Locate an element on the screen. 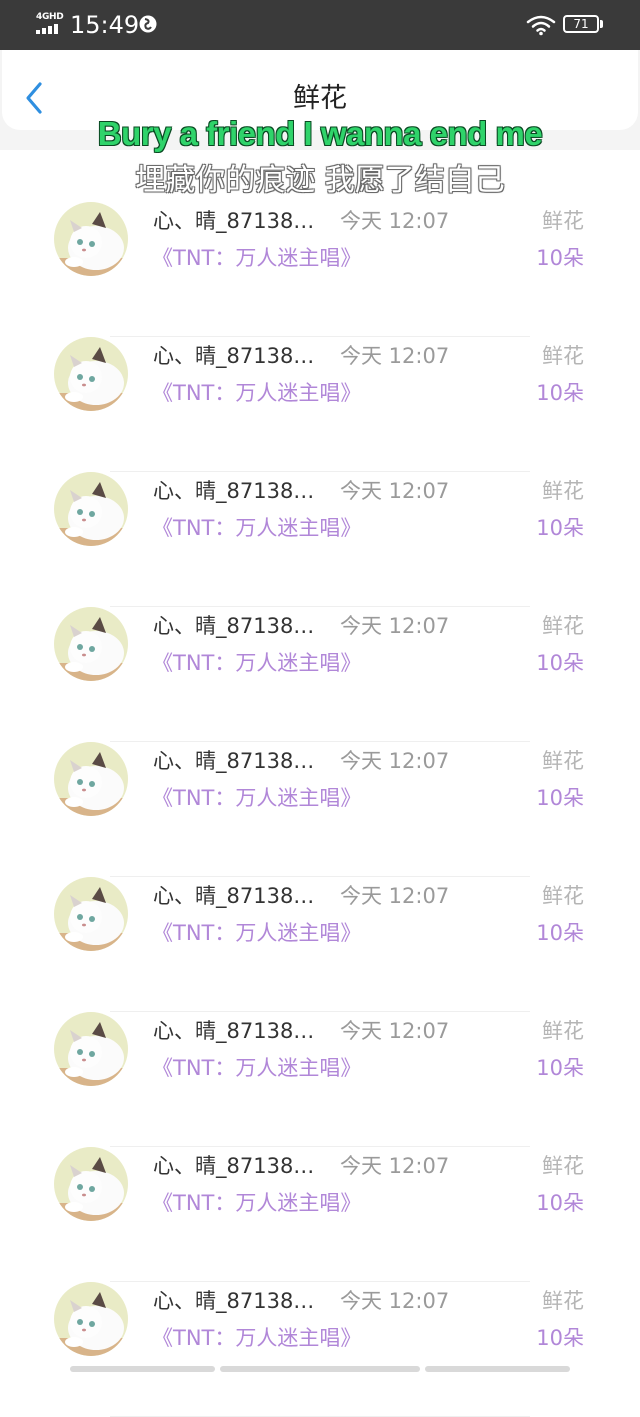 The height and width of the screenshot is (1417, 640). status-bar: 4GHD 15:49 71 is located at coordinates (320, 25).